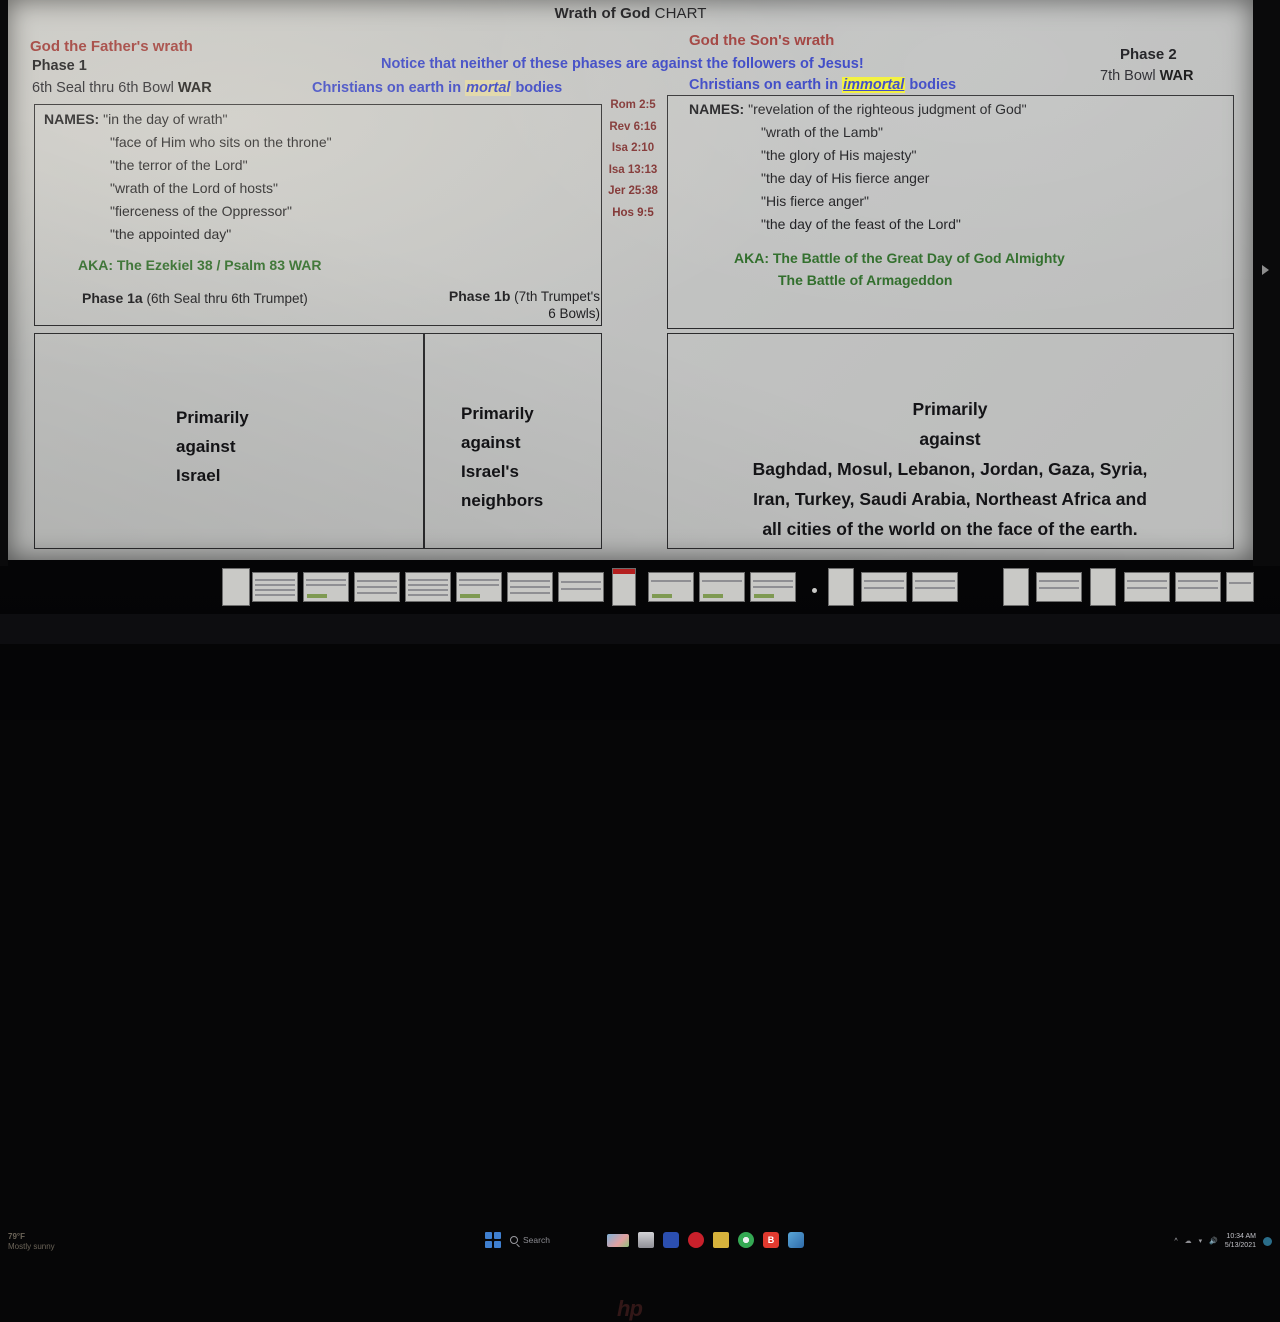 The height and width of the screenshot is (1322, 1280). What do you see at coordinates (633, 212) in the screenshot?
I see `scripture-ref: Hos 9:5` at bounding box center [633, 212].